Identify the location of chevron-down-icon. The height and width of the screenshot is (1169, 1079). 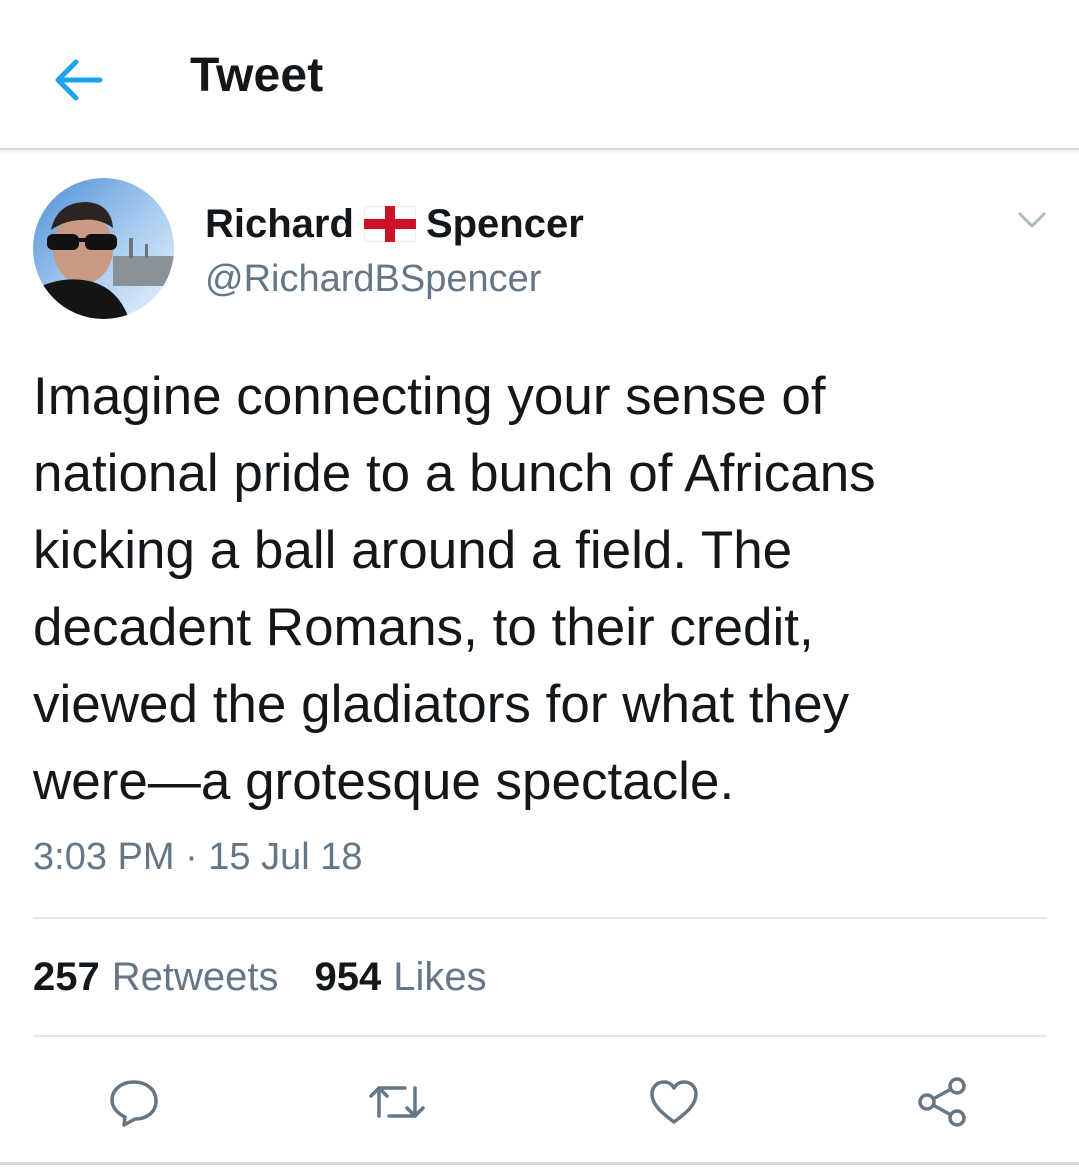
(1032, 220).